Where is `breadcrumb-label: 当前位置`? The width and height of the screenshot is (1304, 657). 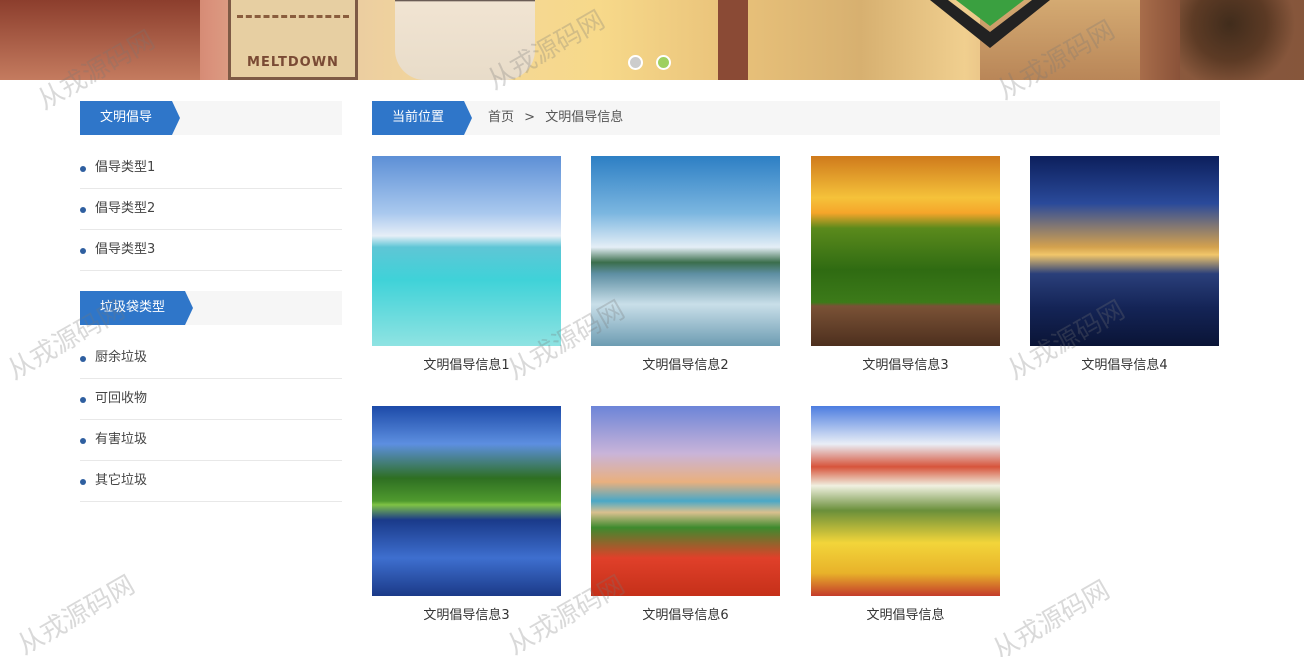 breadcrumb-label: 当前位置 is located at coordinates (422, 118).